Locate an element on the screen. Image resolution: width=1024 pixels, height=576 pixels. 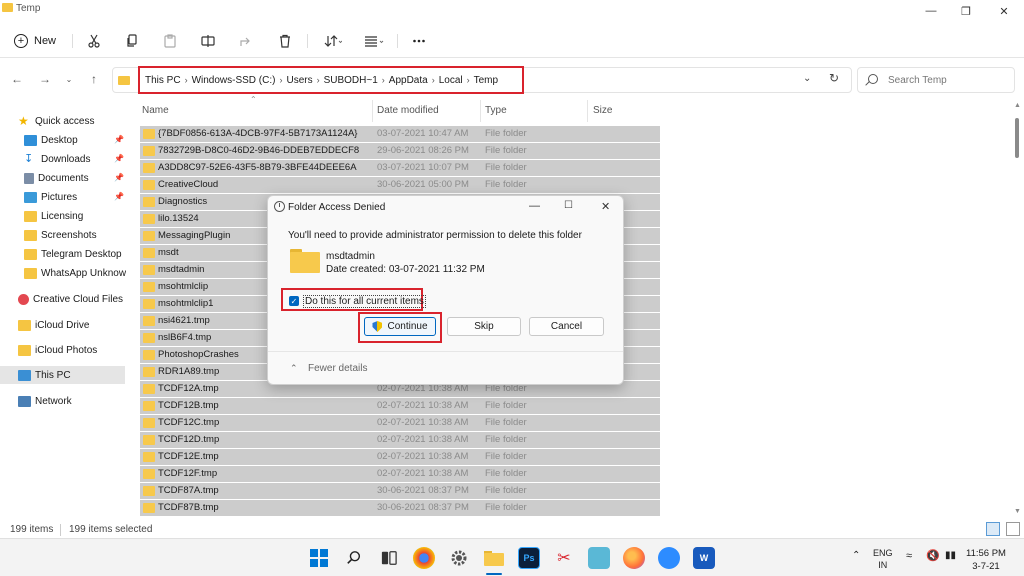
dialog-close-button: ✕ is located at coordinates (605, 206).